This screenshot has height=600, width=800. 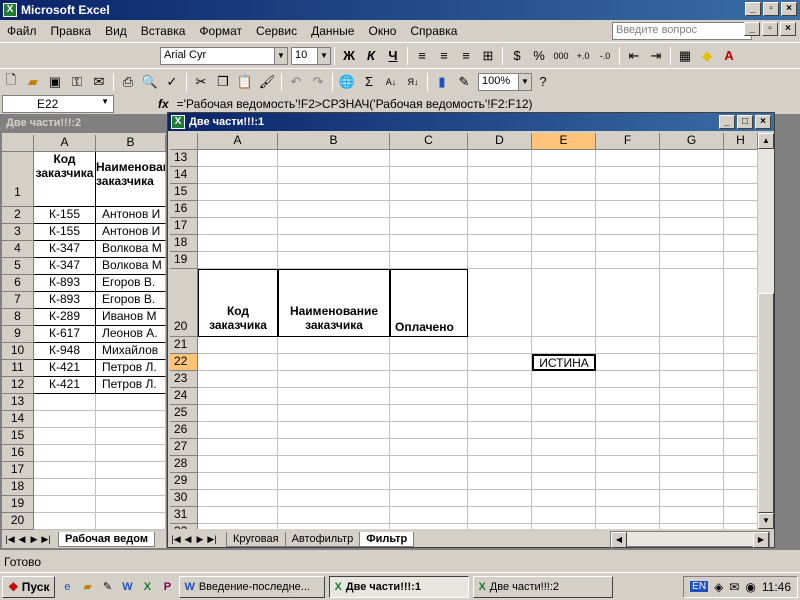 I want to click on copy-icon: ❐, so click(x=223, y=82).